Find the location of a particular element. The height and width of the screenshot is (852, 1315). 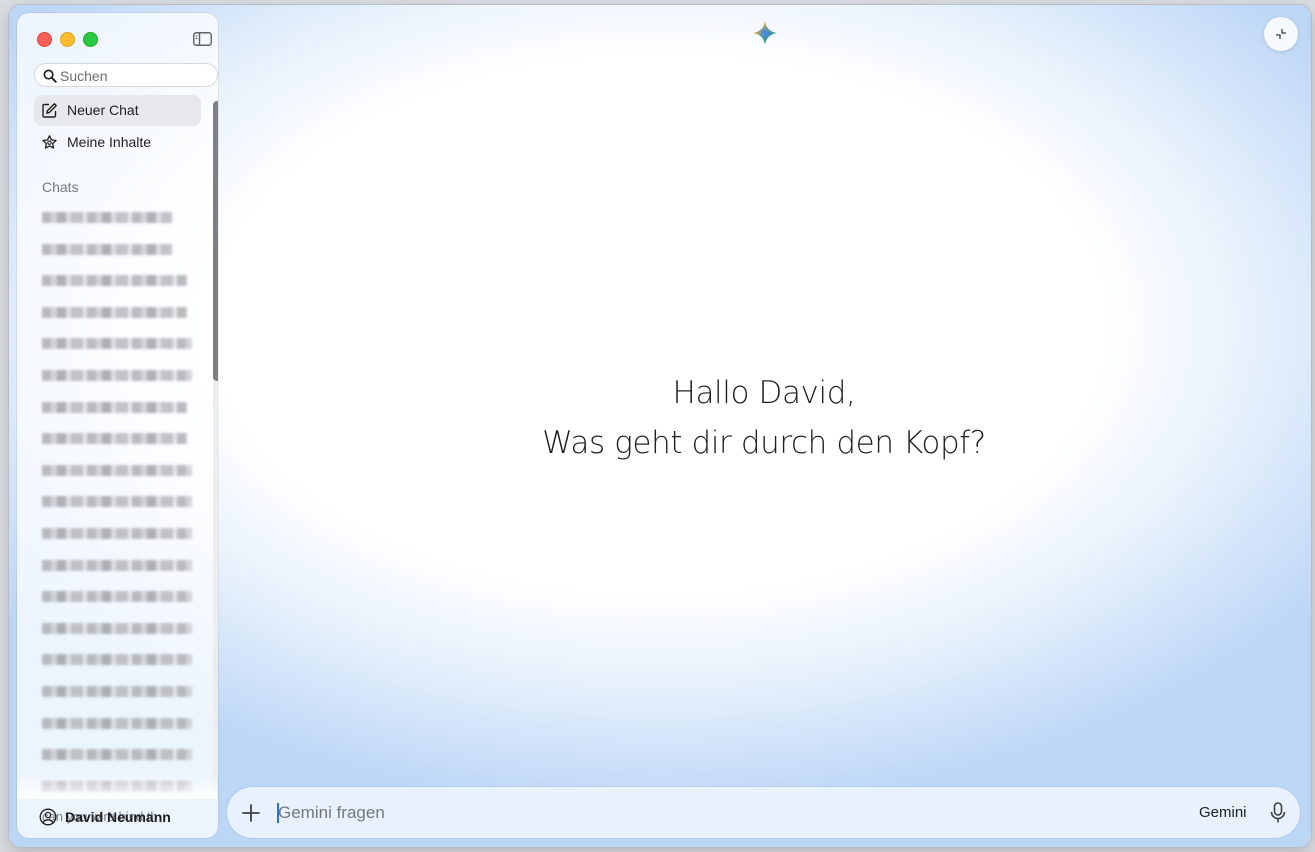

user-account-button: David Neumann is located at coordinates (119, 817).